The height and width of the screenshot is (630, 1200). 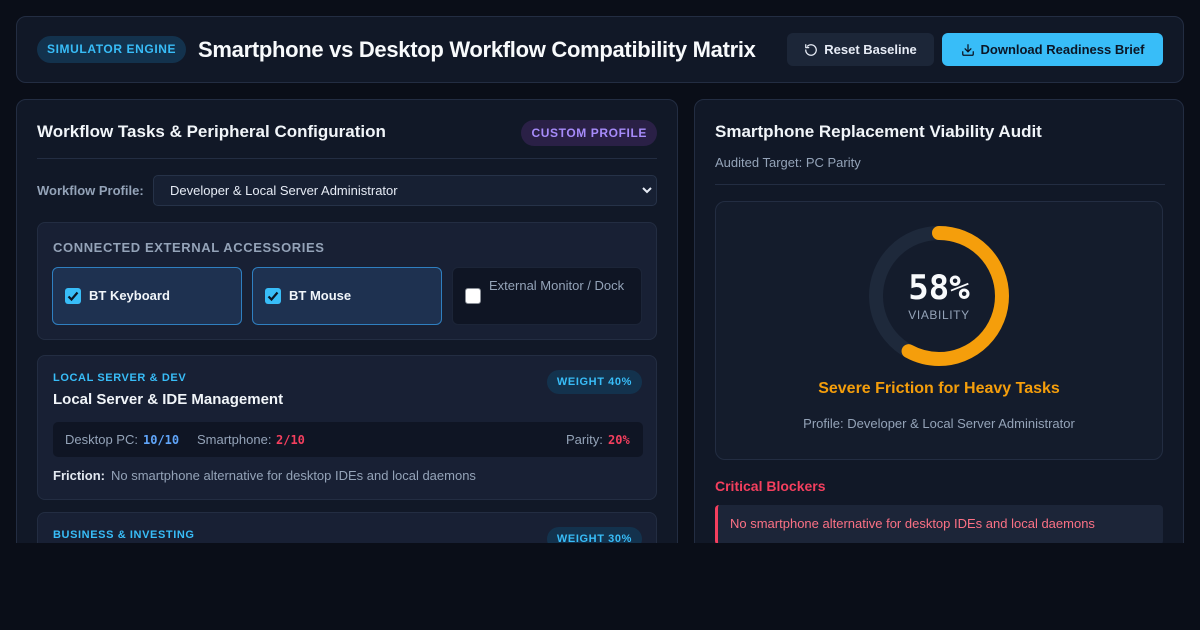 I want to click on verdict-text: Severe Friction for Heavy Tasks, so click(x=939, y=388).